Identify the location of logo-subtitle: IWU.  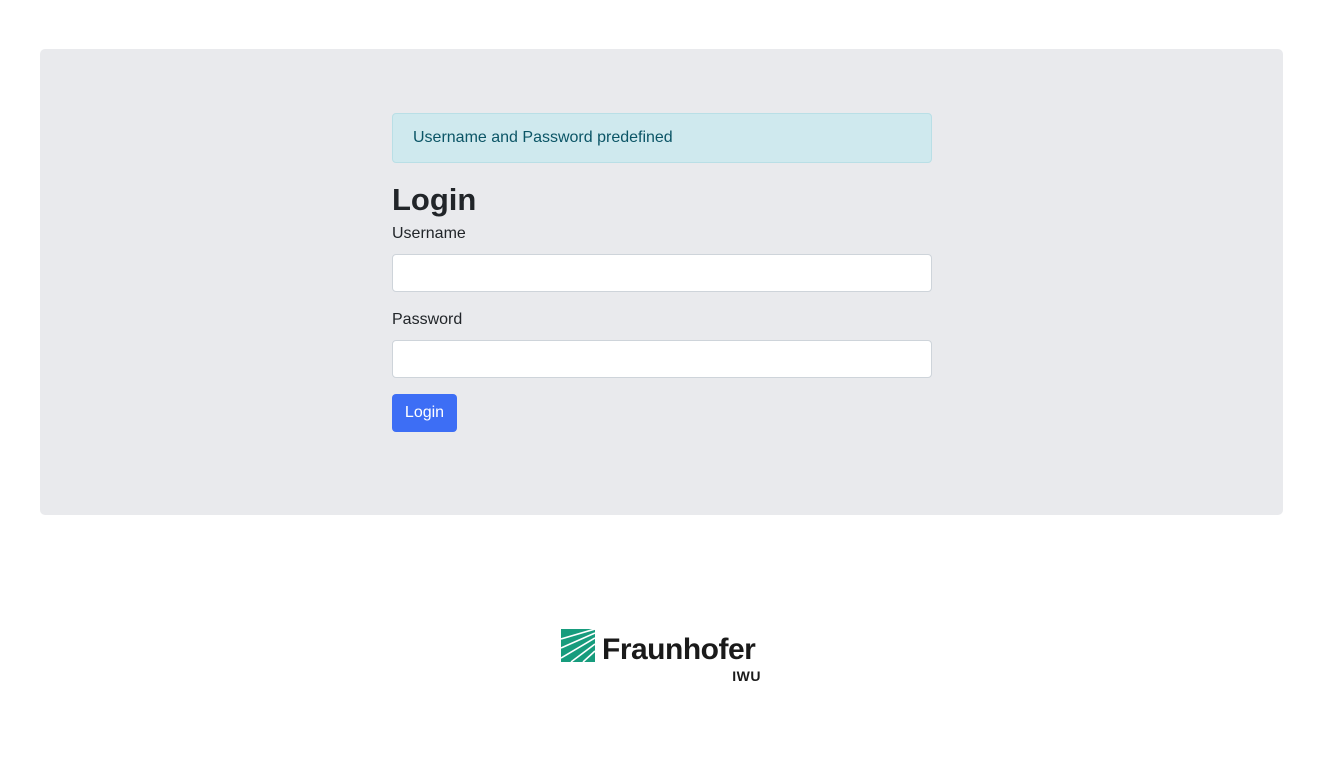
(746, 676).